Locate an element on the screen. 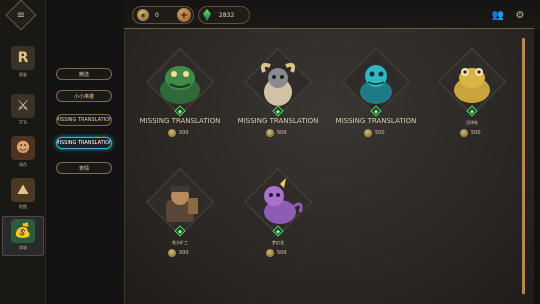 The height and width of the screenshot is (304, 540). scrollbar is located at coordinates (523, 167).